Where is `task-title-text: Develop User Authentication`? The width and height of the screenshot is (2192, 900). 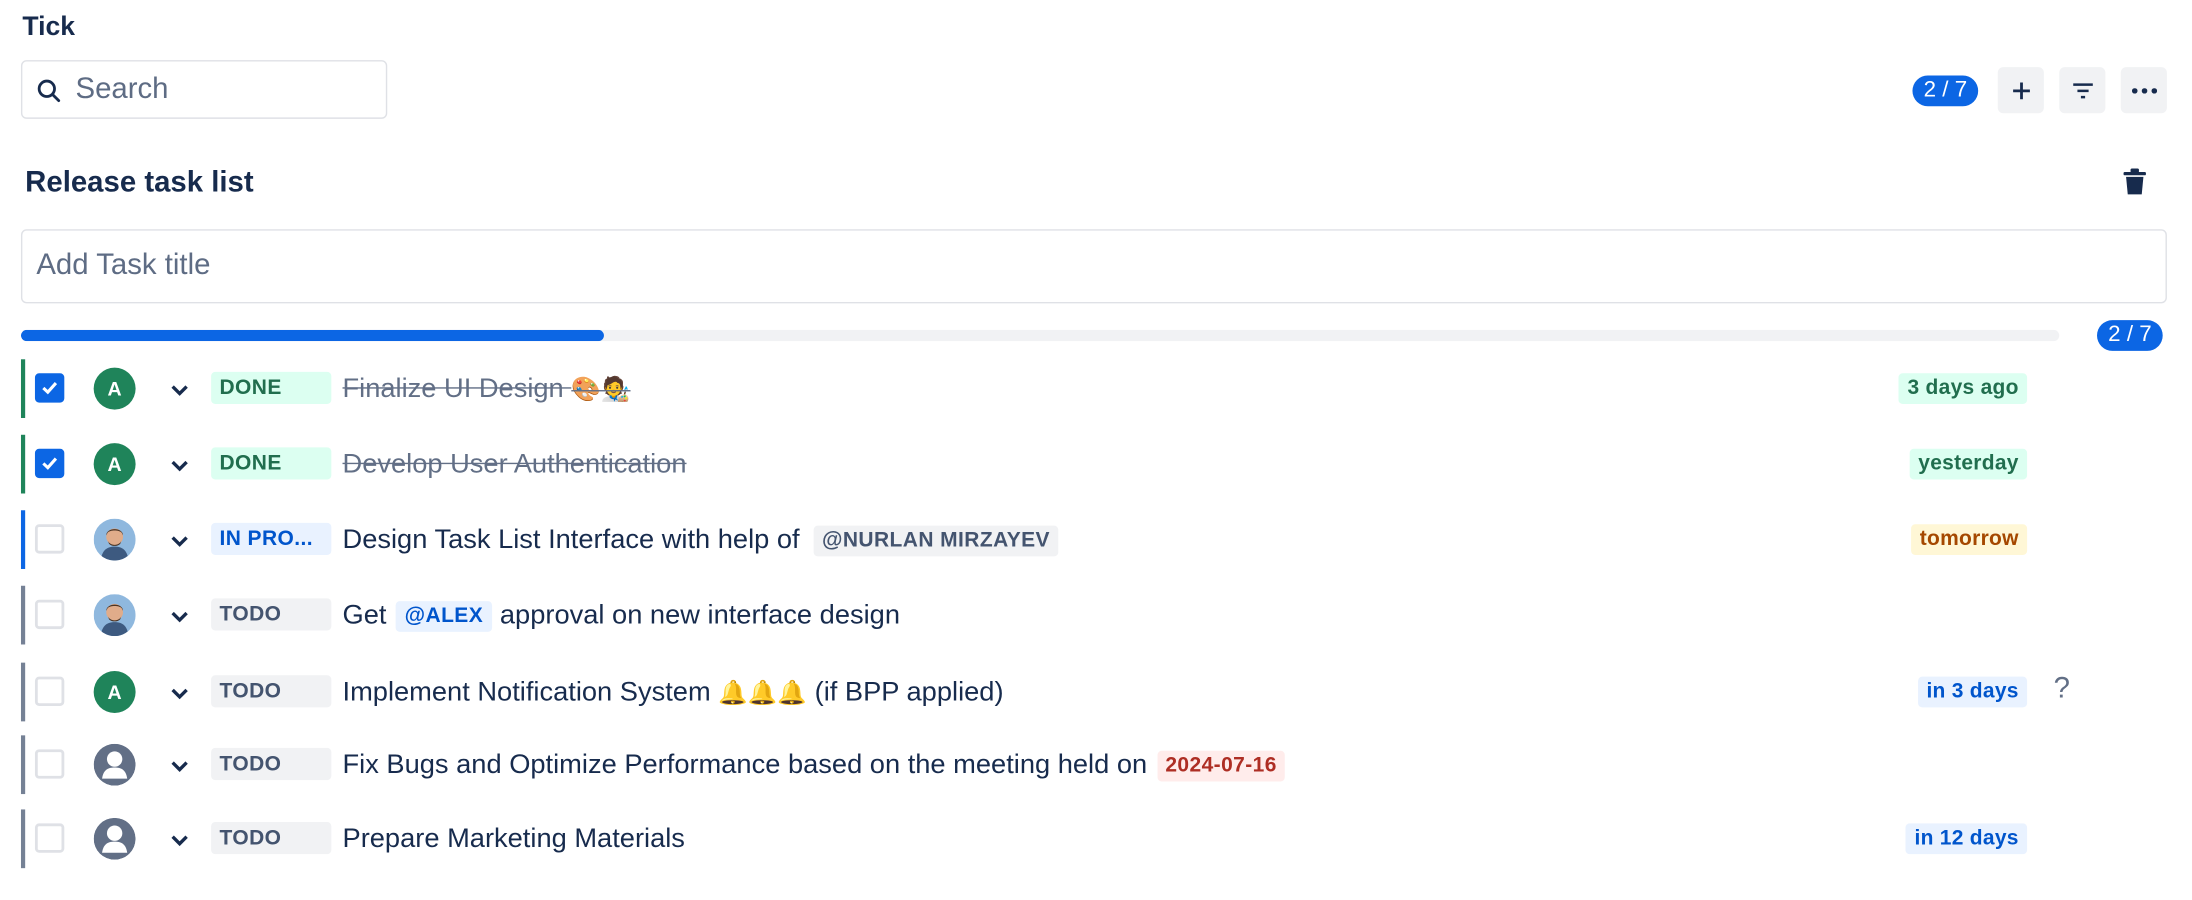
task-title-text: Develop User Authentication is located at coordinates (514, 464).